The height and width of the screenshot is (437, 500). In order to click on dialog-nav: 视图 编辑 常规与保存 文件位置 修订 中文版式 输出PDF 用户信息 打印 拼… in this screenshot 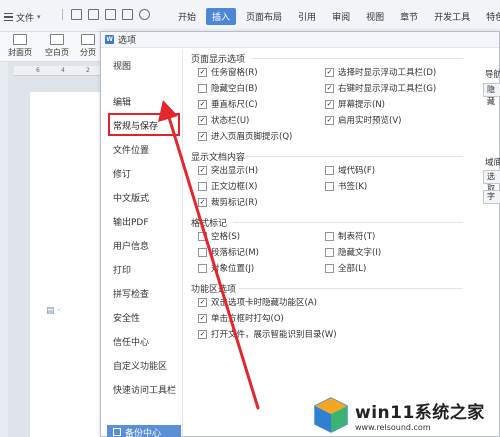, I will do `click(143, 243)`.